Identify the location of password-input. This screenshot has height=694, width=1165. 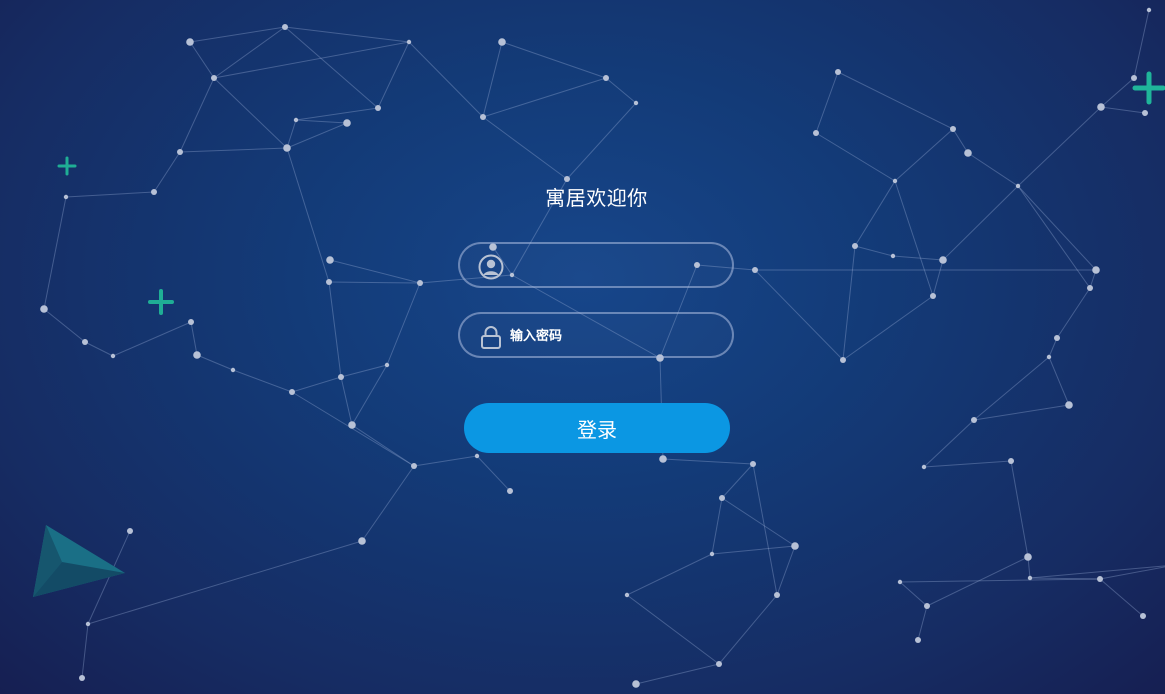
(615, 336).